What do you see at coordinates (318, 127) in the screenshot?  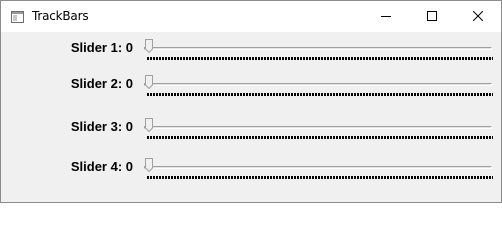 I see `slider-3-track` at bounding box center [318, 127].